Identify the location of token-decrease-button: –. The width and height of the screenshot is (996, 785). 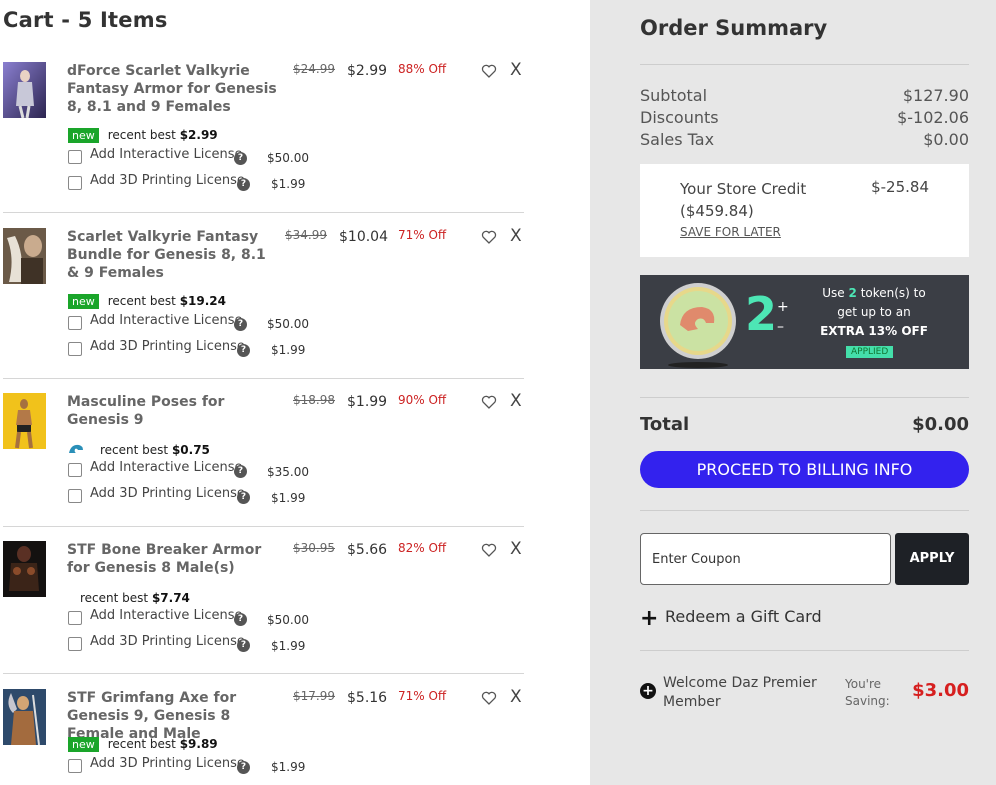
(780, 327).